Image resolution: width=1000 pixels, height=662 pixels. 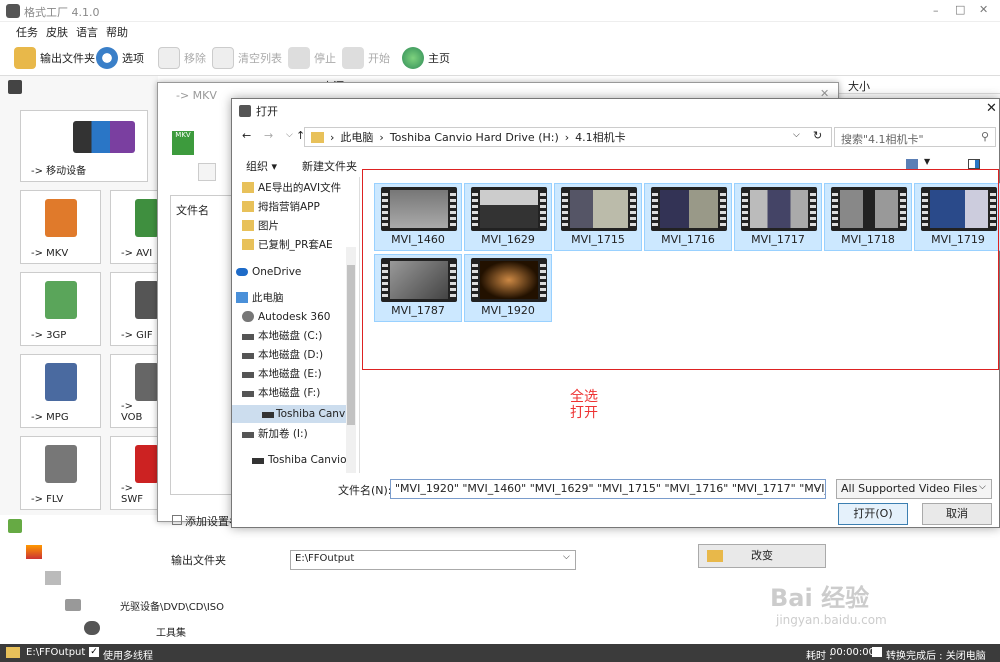 What do you see at coordinates (261, 166) in the screenshot?
I see `organize-menu: 组织 ▾` at bounding box center [261, 166].